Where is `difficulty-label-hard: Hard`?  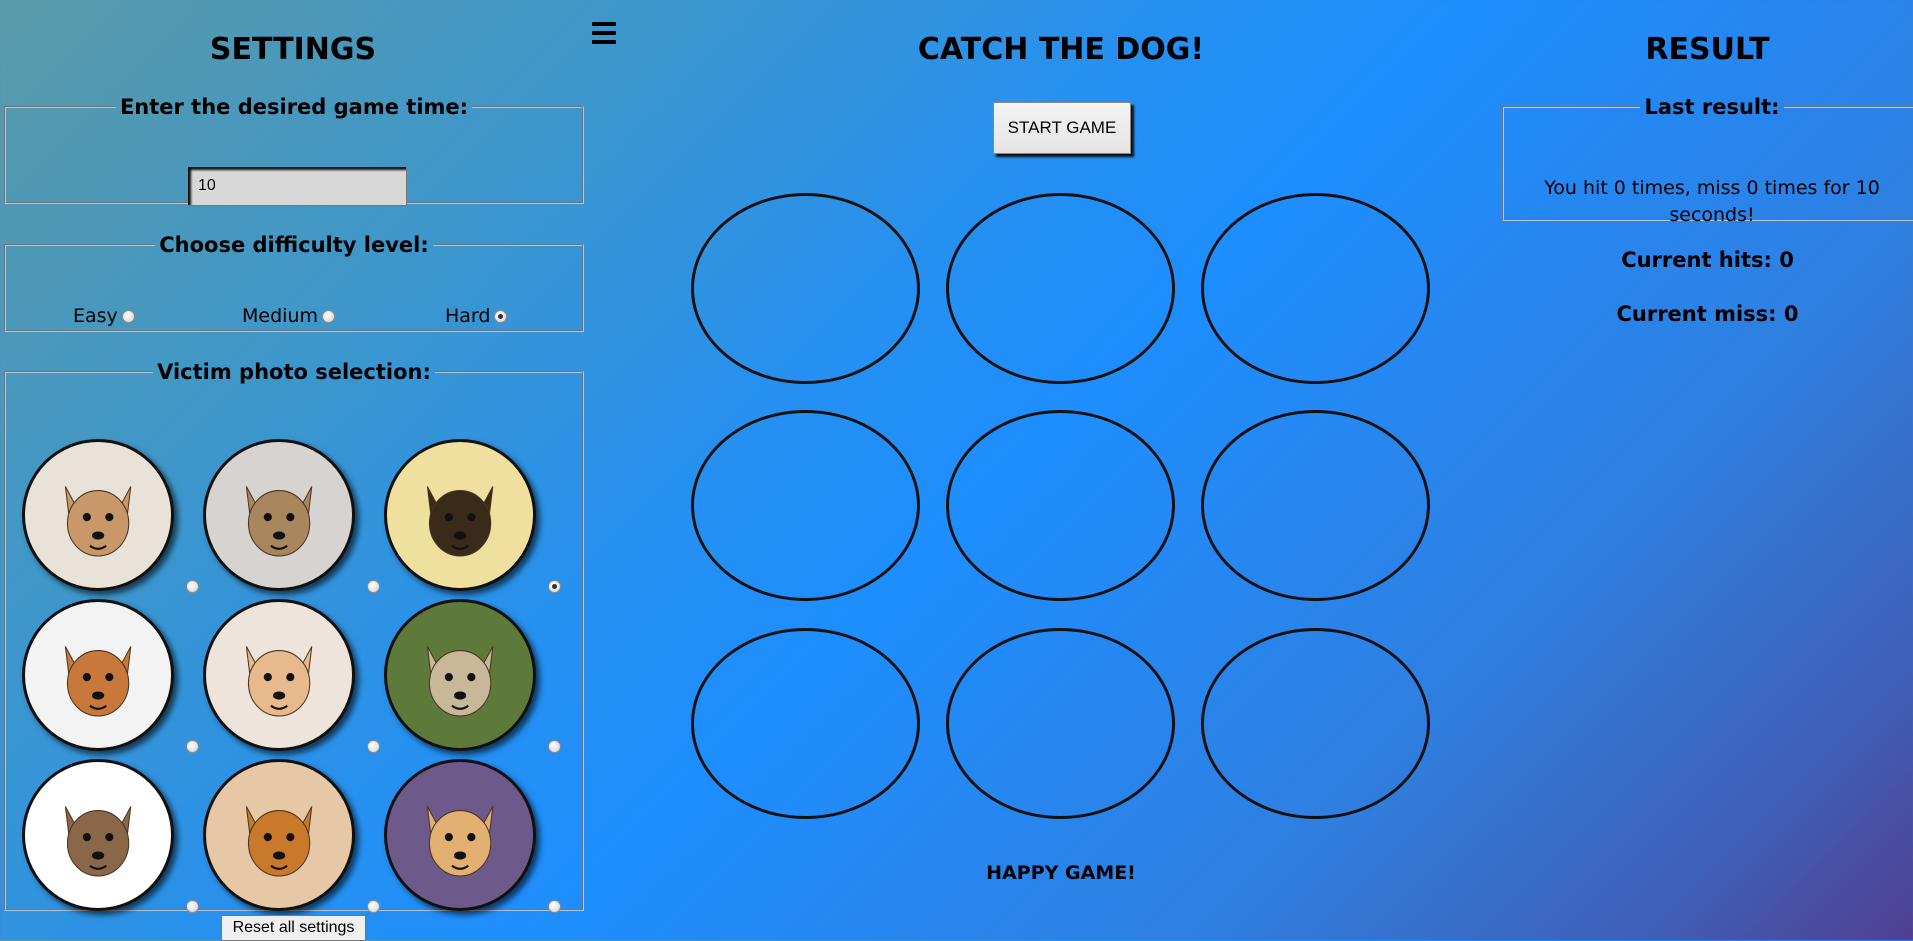
difficulty-label-hard: Hard is located at coordinates (468, 316).